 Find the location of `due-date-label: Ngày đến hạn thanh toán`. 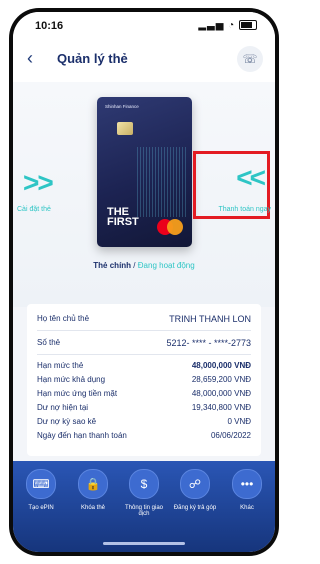

due-date-label: Ngày đến hạn thanh toán is located at coordinates (82, 435).